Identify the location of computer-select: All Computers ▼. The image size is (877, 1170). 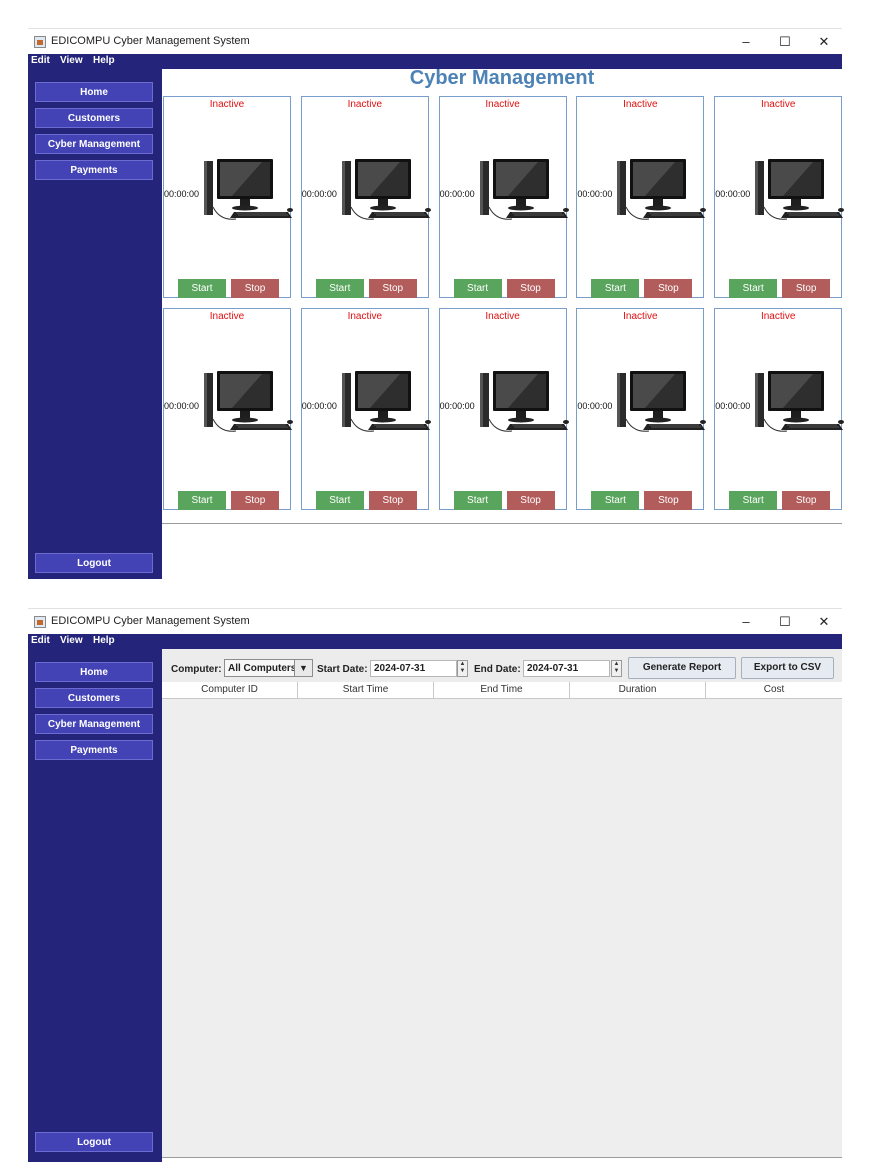
(268, 668).